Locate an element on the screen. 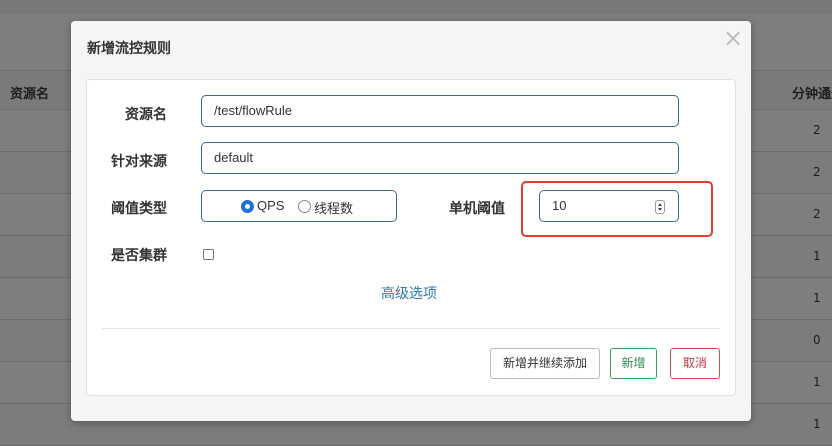 This screenshot has width=832, height=446. divider is located at coordinates (411, 328).